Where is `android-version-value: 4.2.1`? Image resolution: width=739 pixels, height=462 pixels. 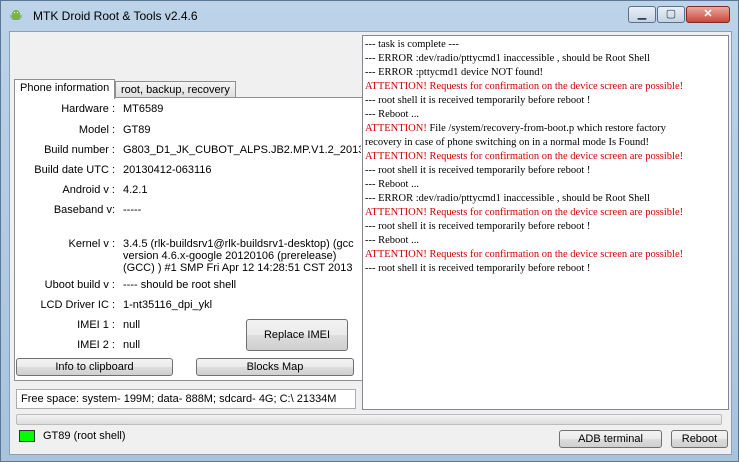 android-version-value: 4.2.1 is located at coordinates (135, 190).